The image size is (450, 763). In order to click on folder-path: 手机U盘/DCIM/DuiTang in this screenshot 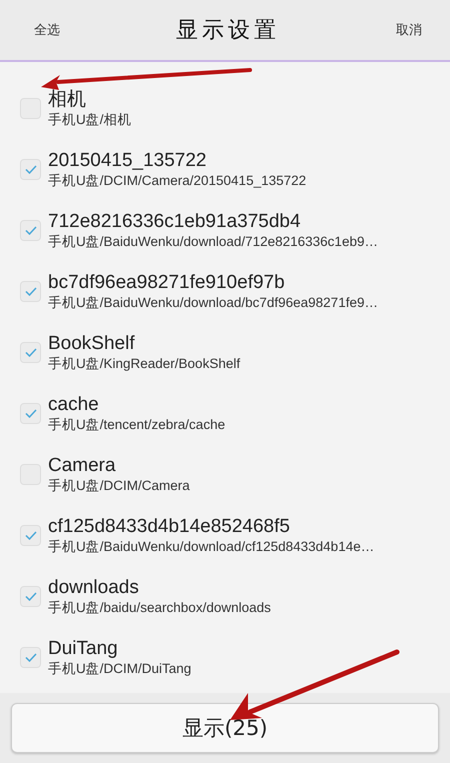, I will do `click(120, 669)`.